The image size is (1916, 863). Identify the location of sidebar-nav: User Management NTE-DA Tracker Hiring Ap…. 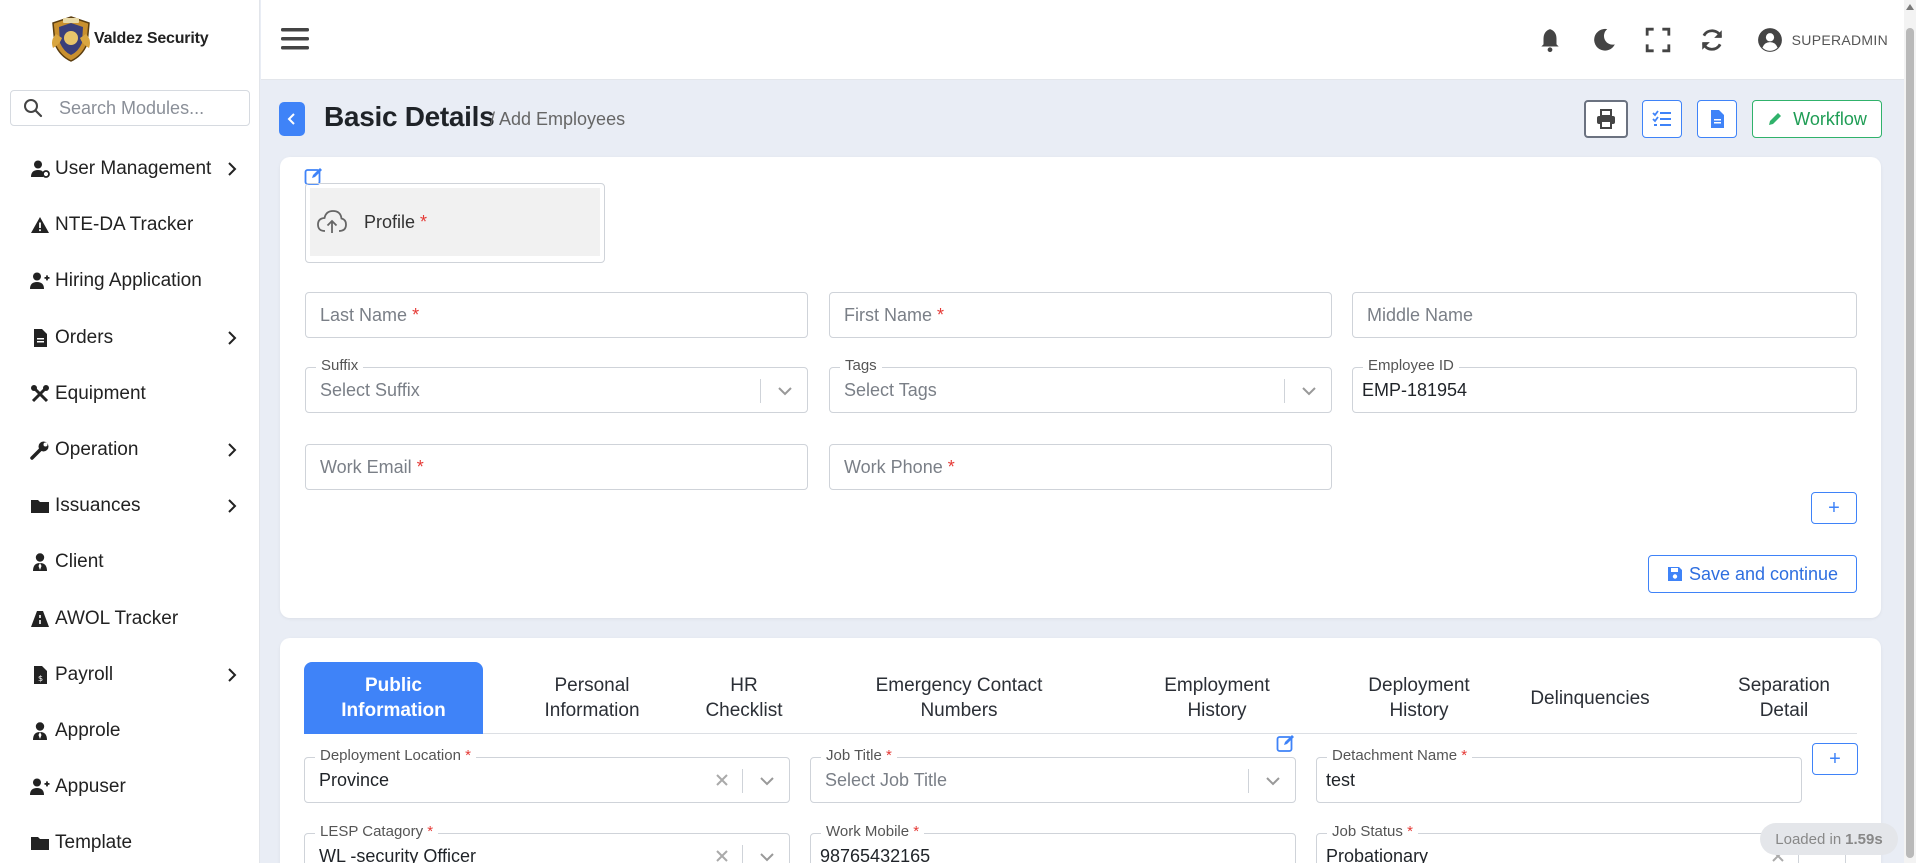
(130, 502).